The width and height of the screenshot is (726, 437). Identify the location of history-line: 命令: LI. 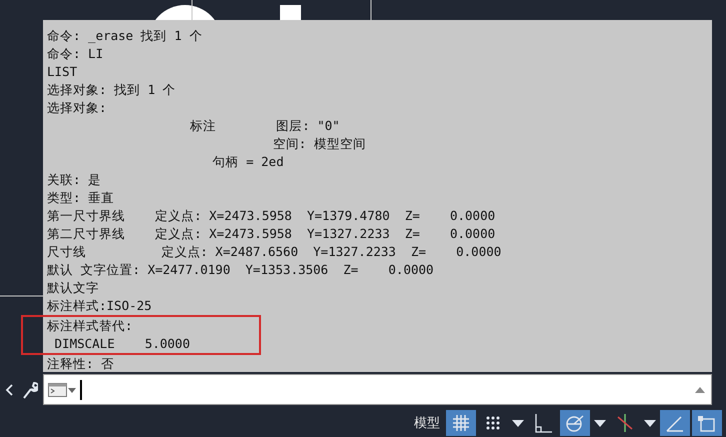
(75, 54).